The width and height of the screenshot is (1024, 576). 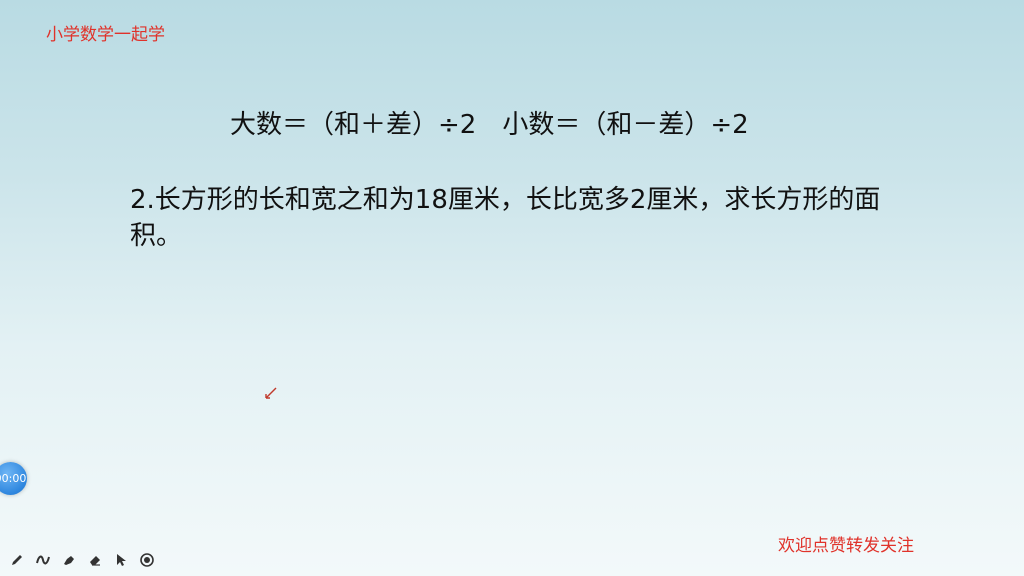 What do you see at coordinates (17, 560) in the screenshot?
I see `pen-icon` at bounding box center [17, 560].